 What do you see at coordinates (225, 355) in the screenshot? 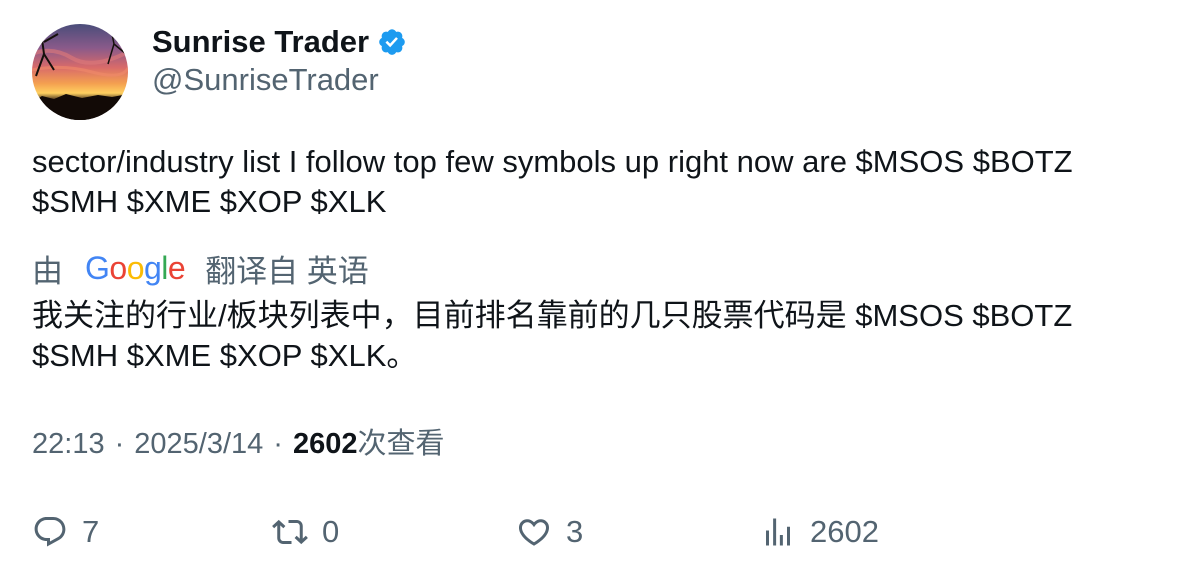
I see `translated-text-line: $SMH $XME $XOP $XLK。` at bounding box center [225, 355].